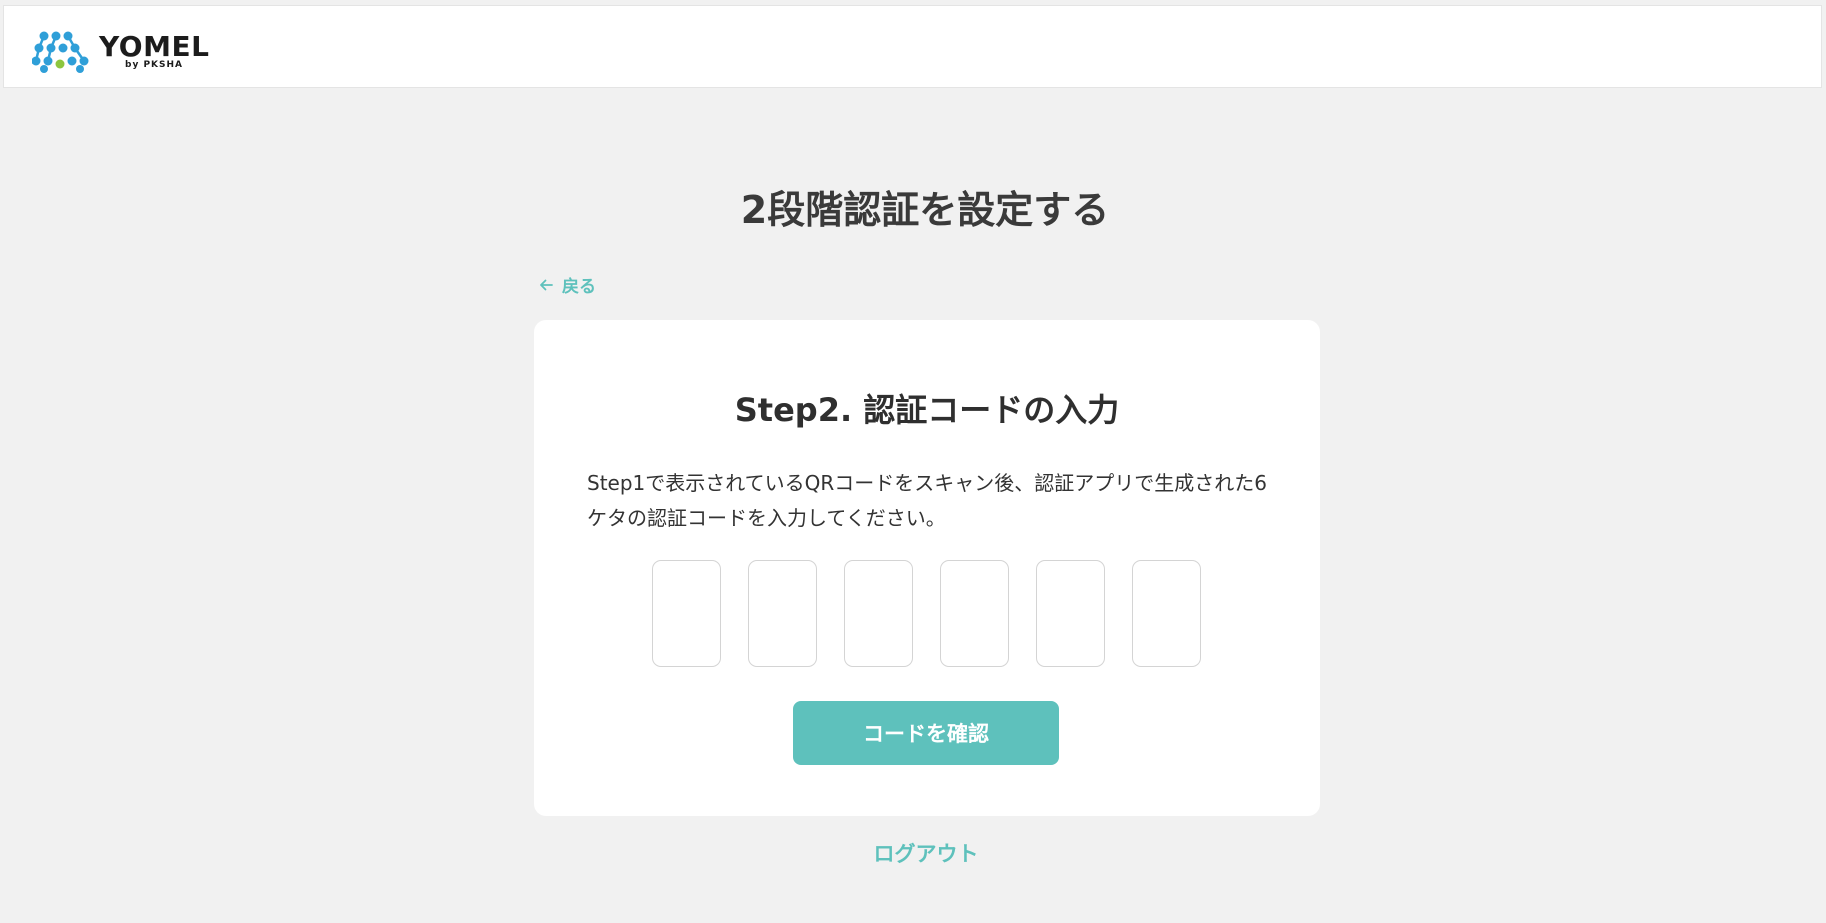 The width and height of the screenshot is (1826, 923). Describe the element at coordinates (154, 65) in the screenshot. I see `logo-subtitle: by PKSHA` at that location.